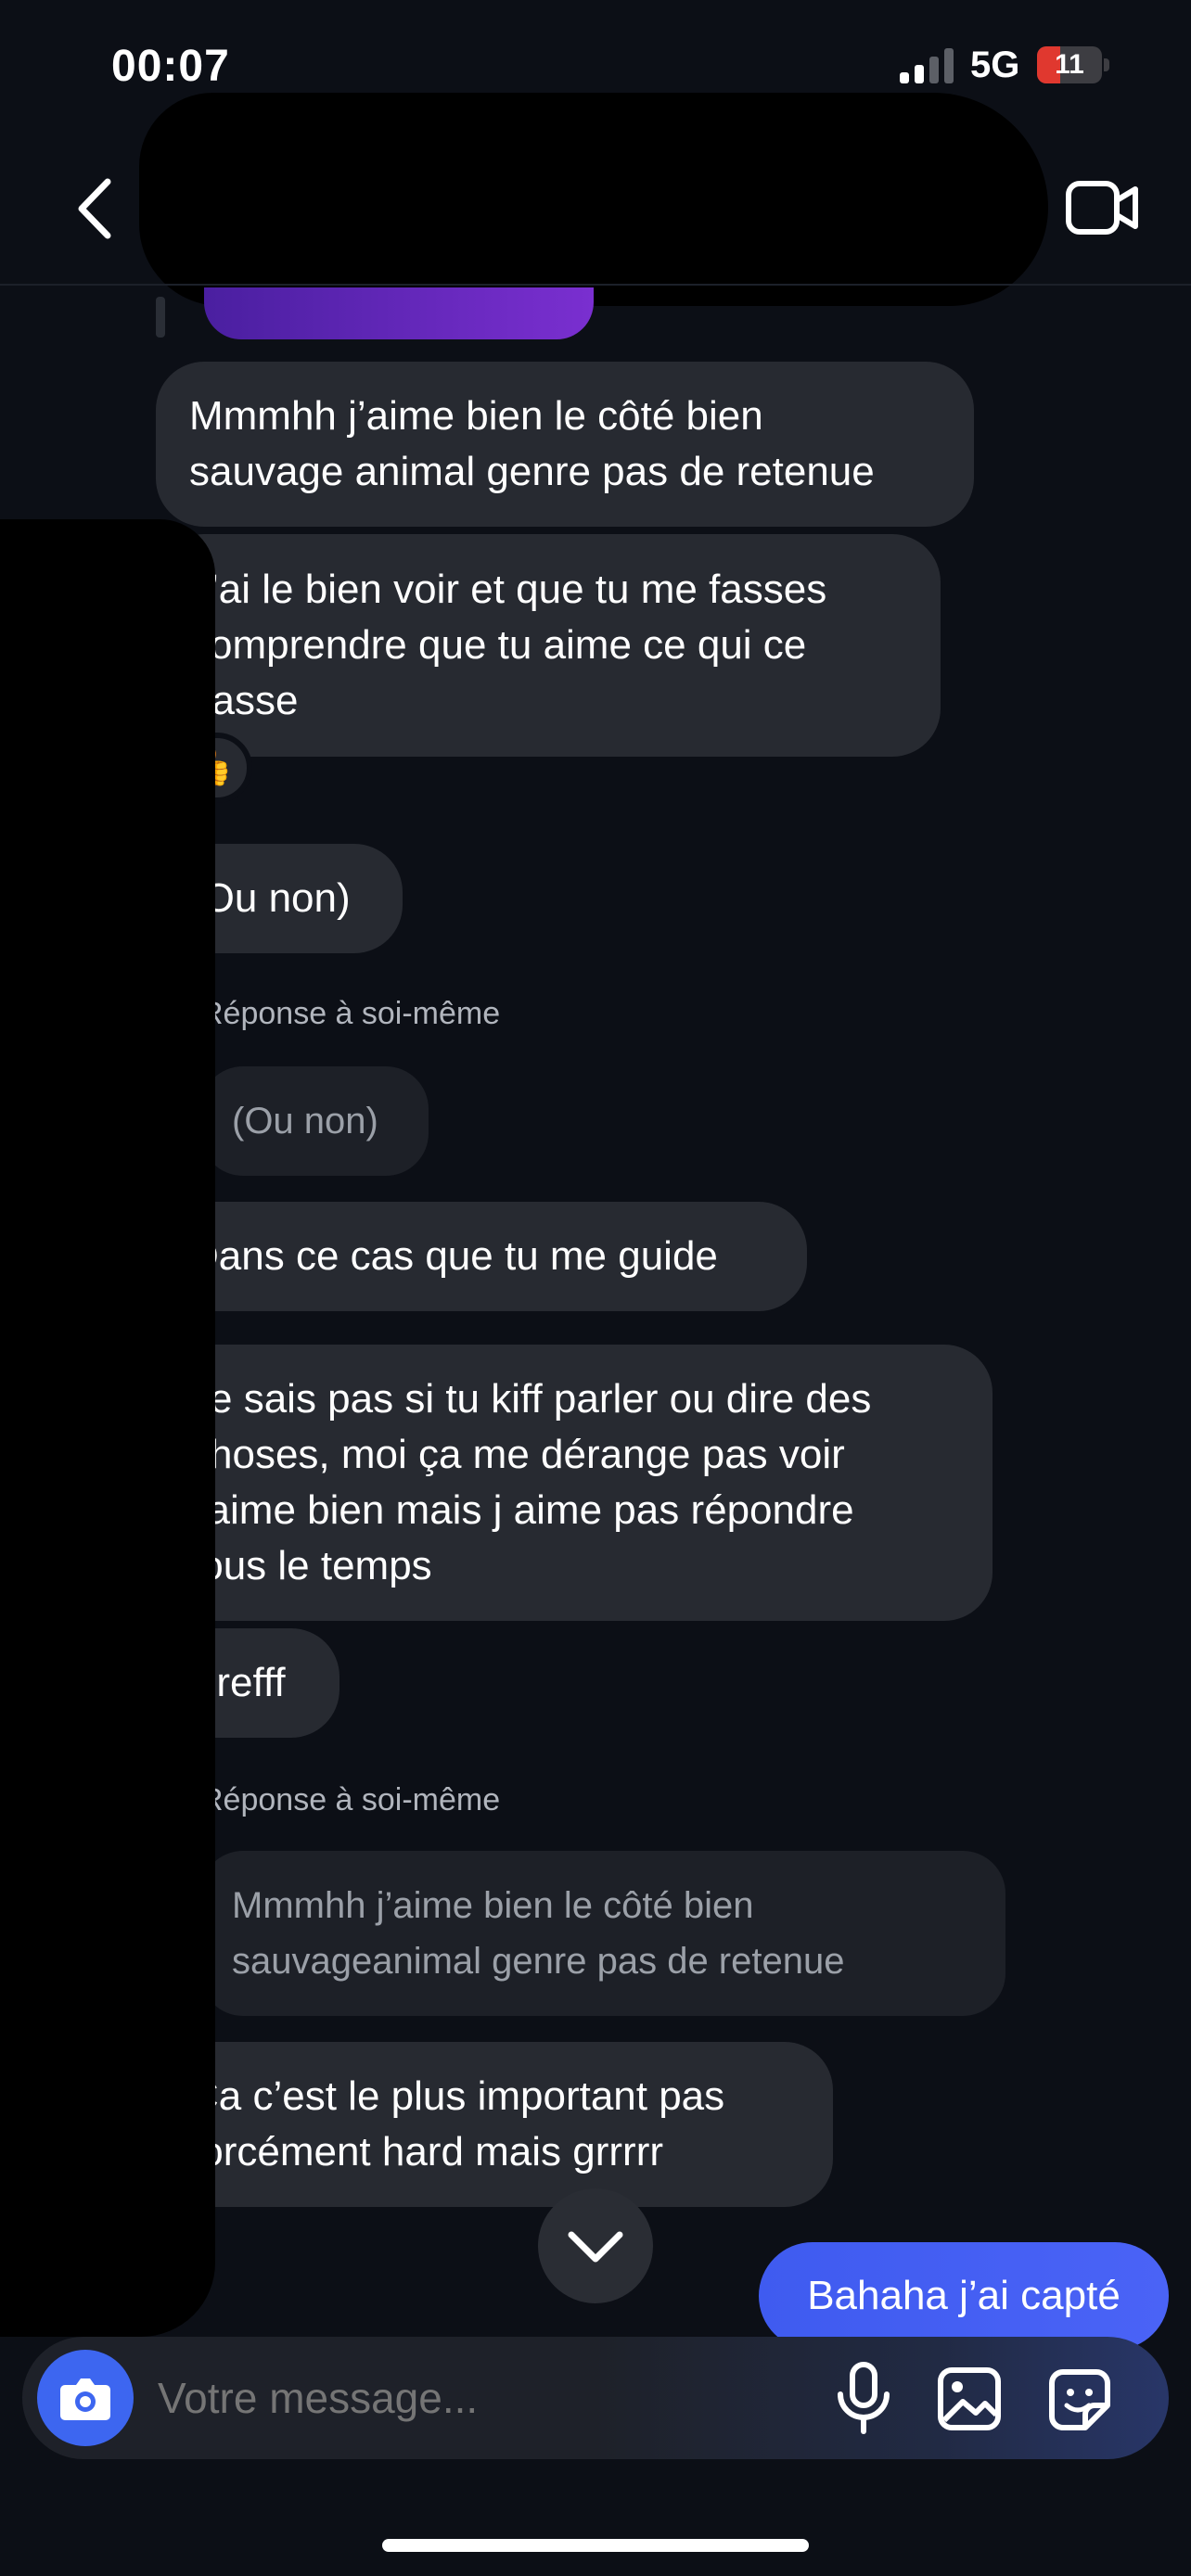 This screenshot has height=2576, width=1191. Describe the element at coordinates (995, 65) in the screenshot. I see `network-label: 5G` at that location.